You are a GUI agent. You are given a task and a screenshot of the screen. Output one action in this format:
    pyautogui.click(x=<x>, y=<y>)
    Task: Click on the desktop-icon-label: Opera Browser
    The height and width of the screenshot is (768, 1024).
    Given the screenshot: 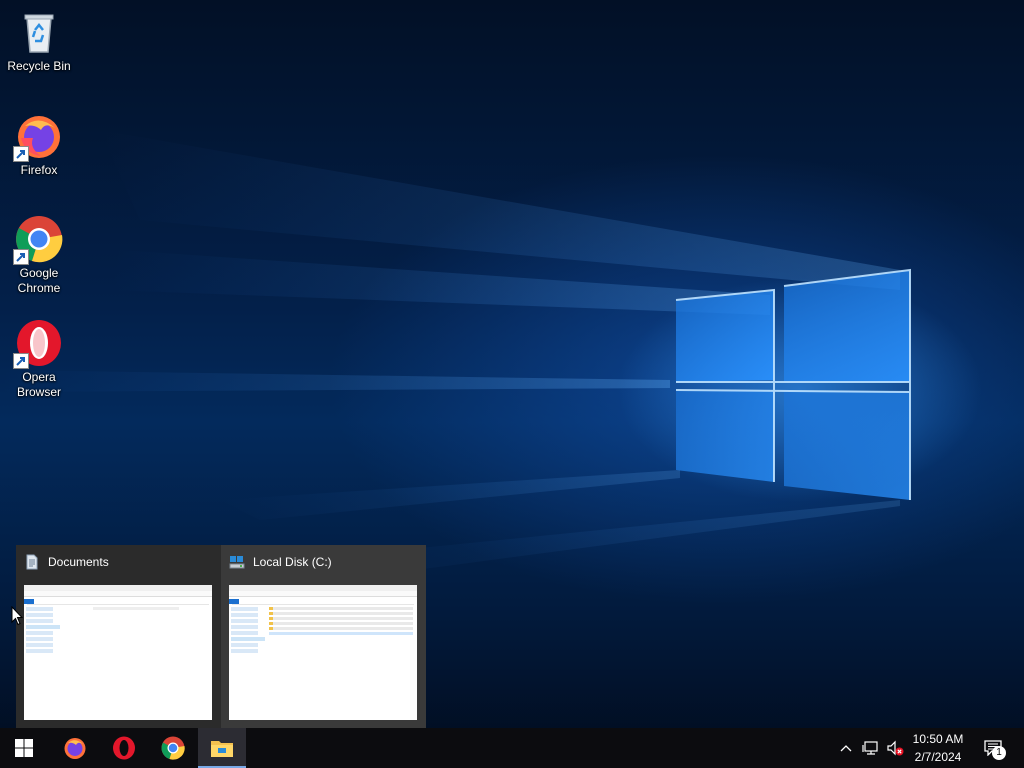 What is the action you would take?
    pyautogui.click(x=38, y=384)
    